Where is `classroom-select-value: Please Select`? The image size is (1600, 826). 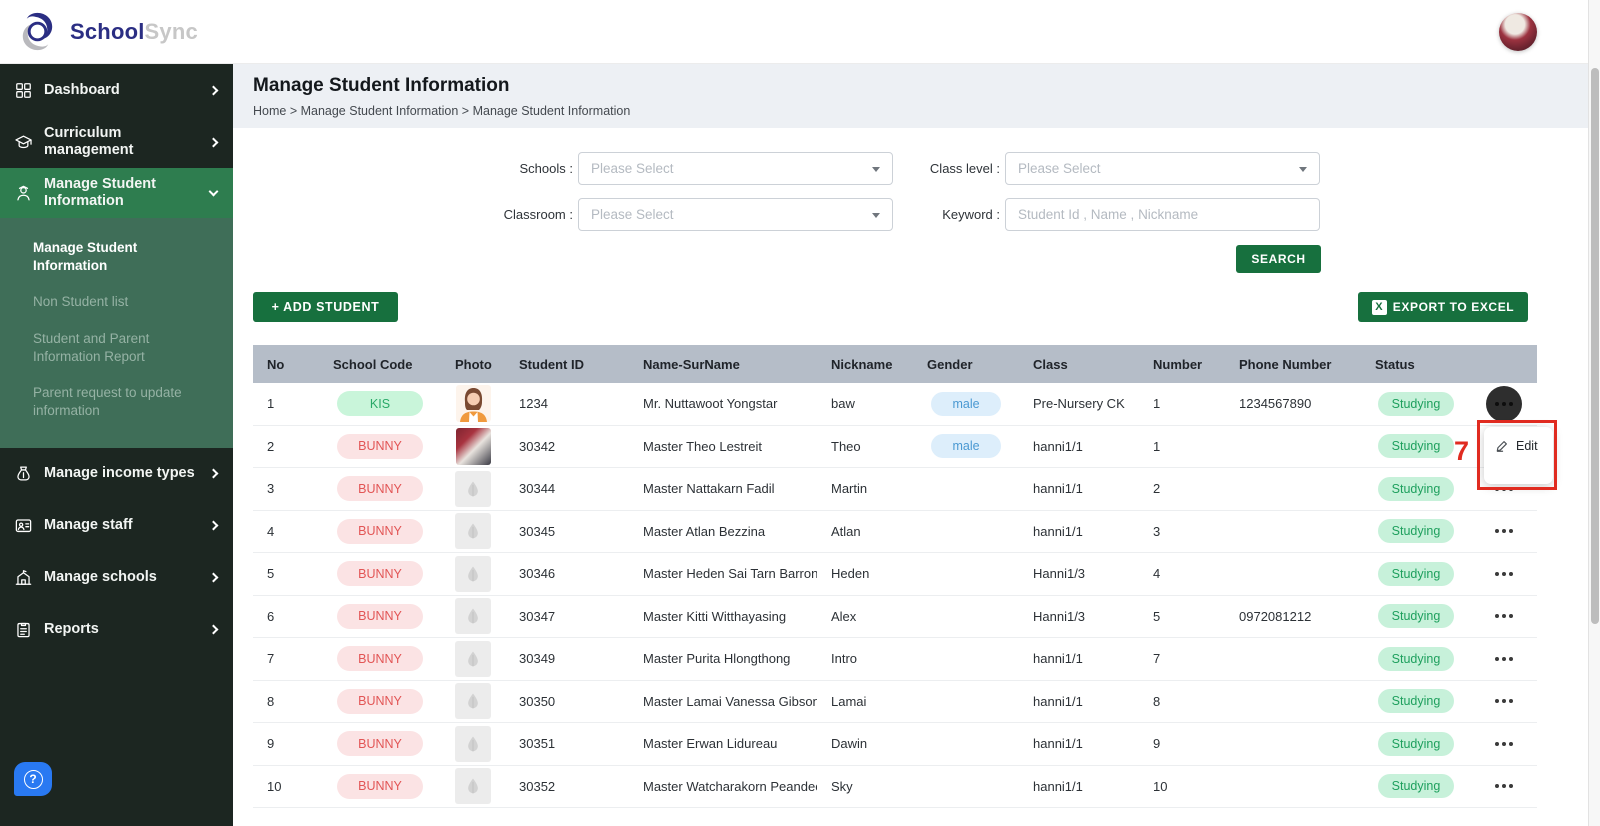
classroom-select-value: Please Select is located at coordinates (632, 214).